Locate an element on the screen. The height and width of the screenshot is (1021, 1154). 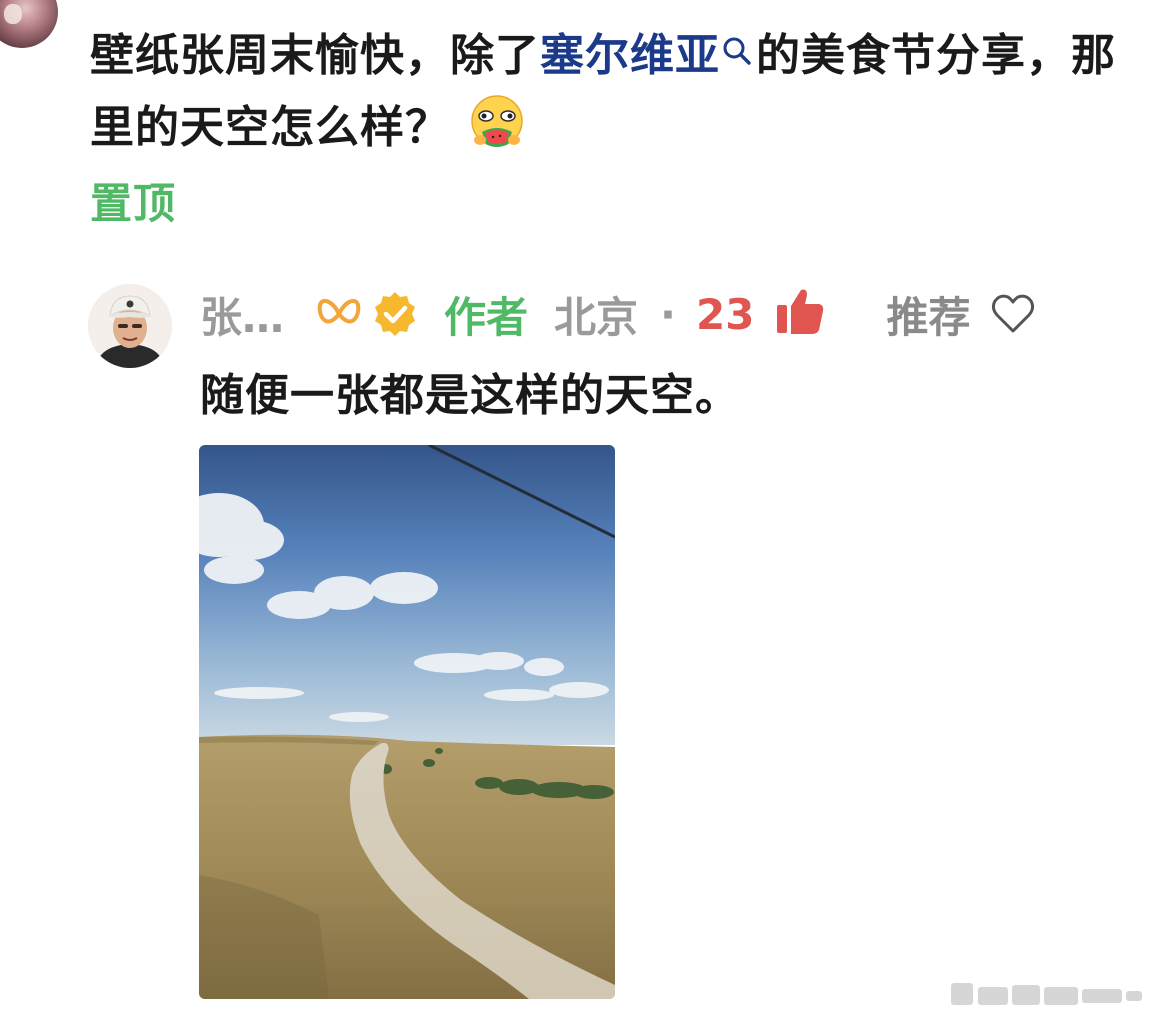
topic-link: 塞尔维亚 is located at coordinates (630, 55).